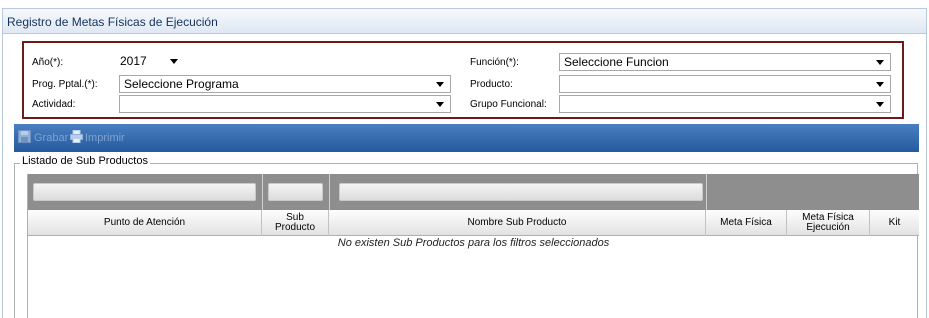 This screenshot has width=929, height=318. Describe the element at coordinates (464, 21) in the screenshot. I see `window-titlebar: Registro de Metas Físicas de Ejecución` at that location.